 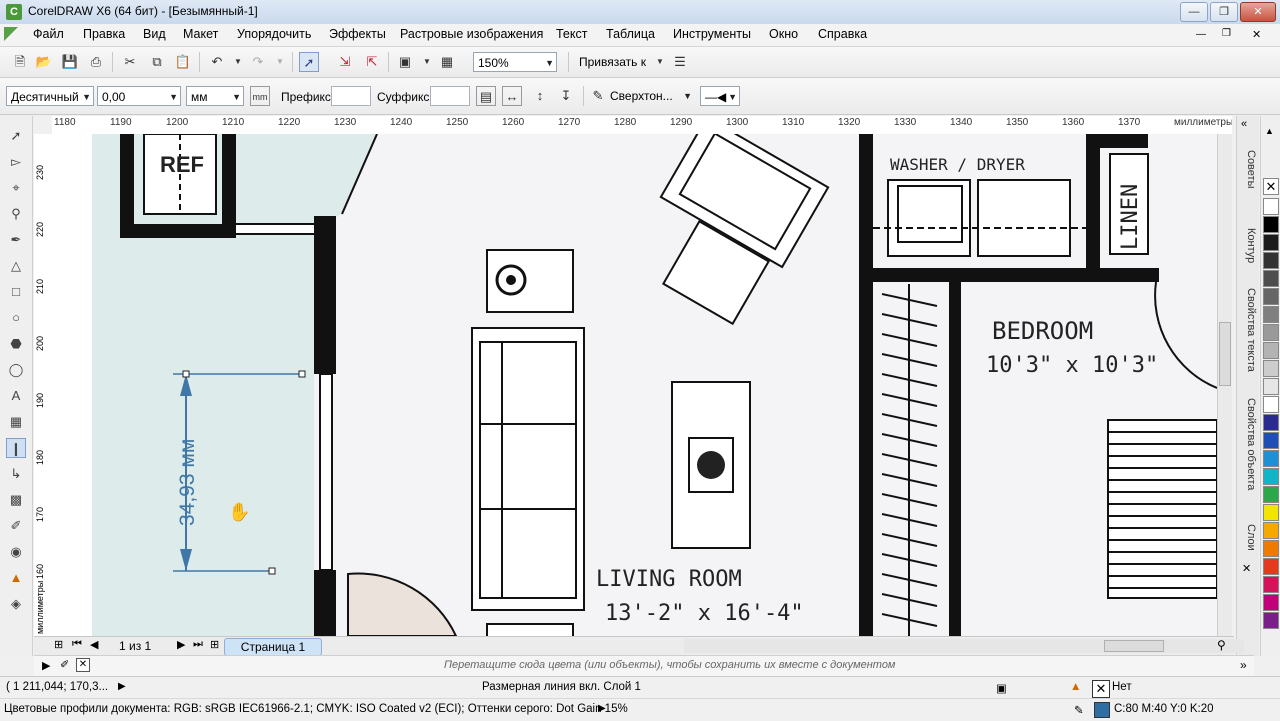 I want to click on rectangle-tool-icon: □, so click(x=16, y=292).